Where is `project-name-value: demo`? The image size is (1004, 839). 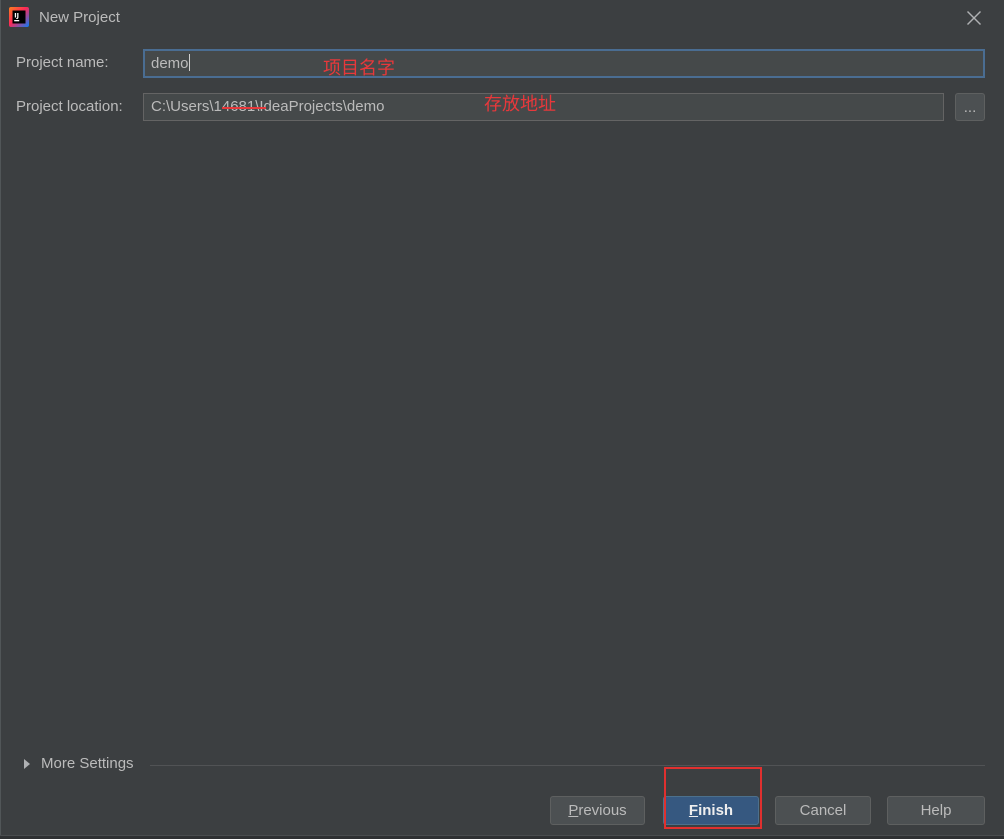
project-name-value: demo is located at coordinates (170, 63).